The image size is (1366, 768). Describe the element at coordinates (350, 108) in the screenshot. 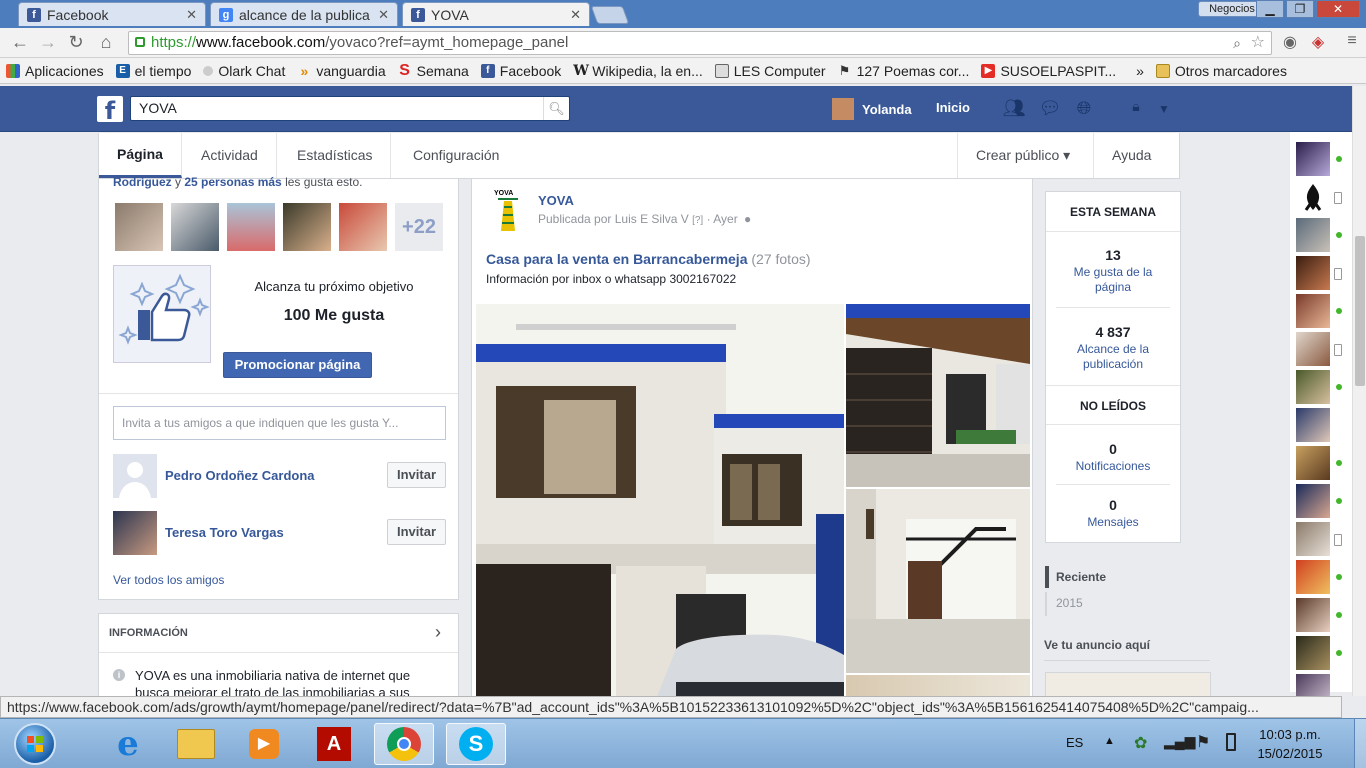

I see `search-input: YOVA 🔍︎` at that location.